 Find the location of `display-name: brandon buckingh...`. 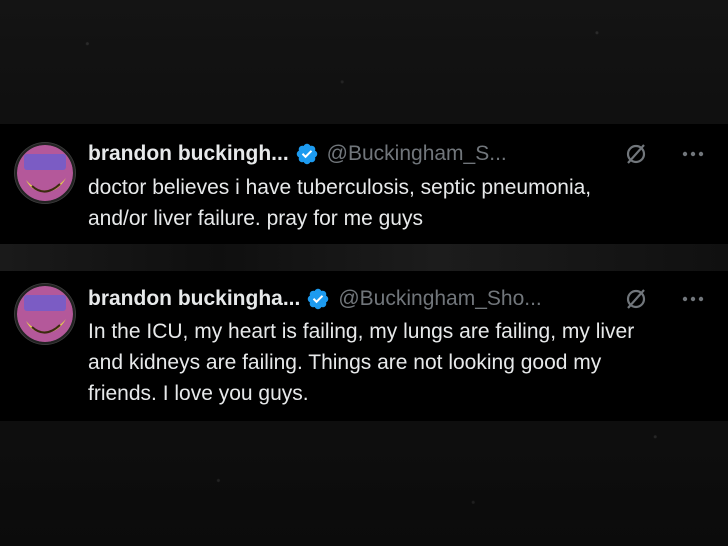

display-name: brandon buckingh... is located at coordinates (188, 154).